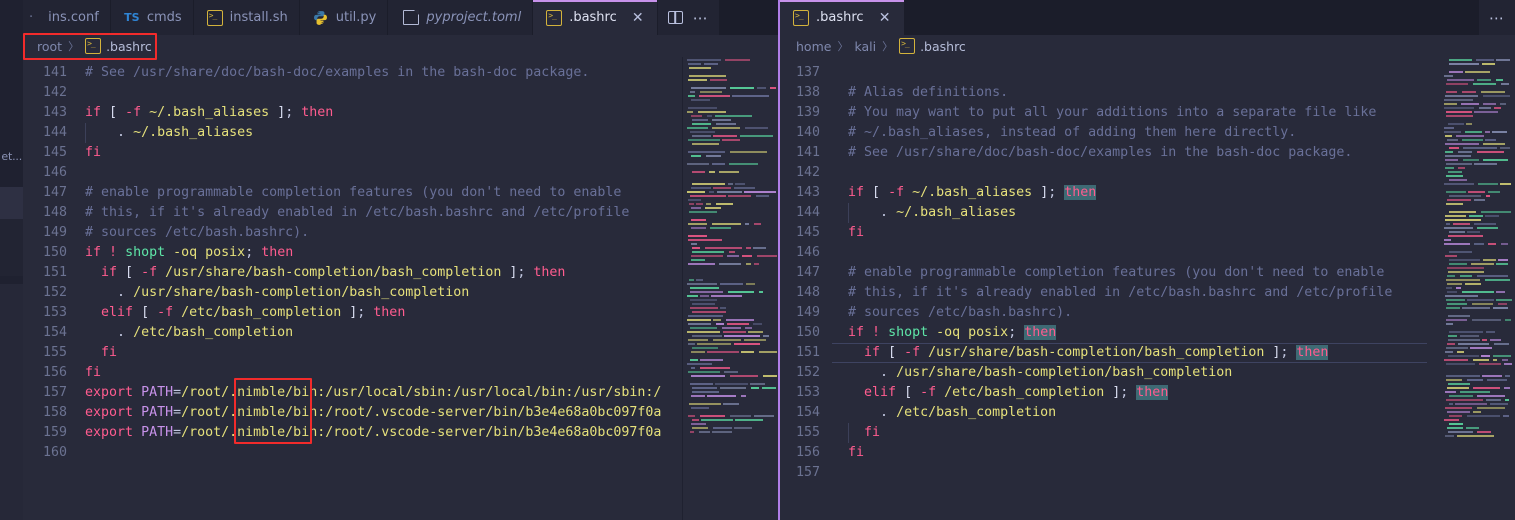  Describe the element at coordinates (54, 452) in the screenshot. I see `line-number: 160` at that location.